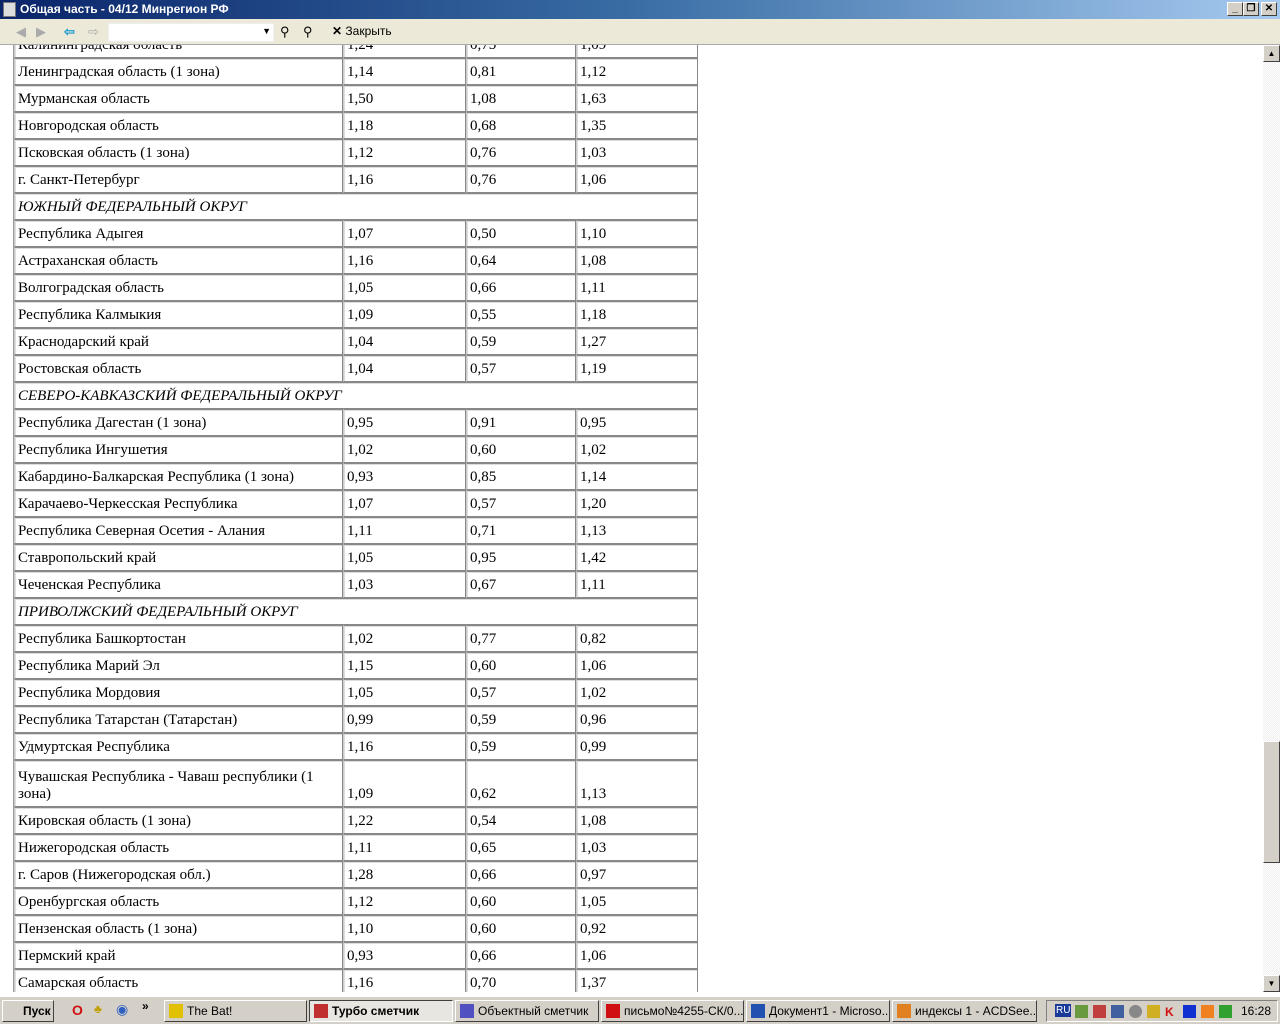 Image resolution: width=1280 pixels, height=1024 pixels. What do you see at coordinates (1153, 1011) in the screenshot?
I see `warning-icon` at bounding box center [1153, 1011].